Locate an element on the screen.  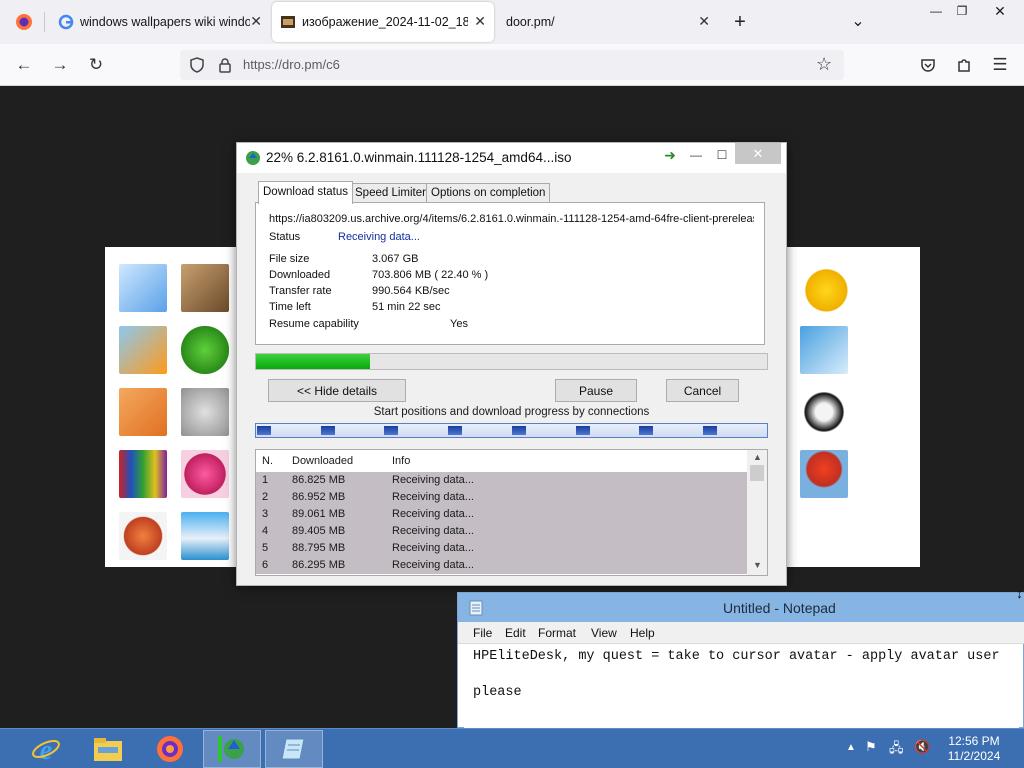
dog-thumbnail is located at coordinates (824, 412).